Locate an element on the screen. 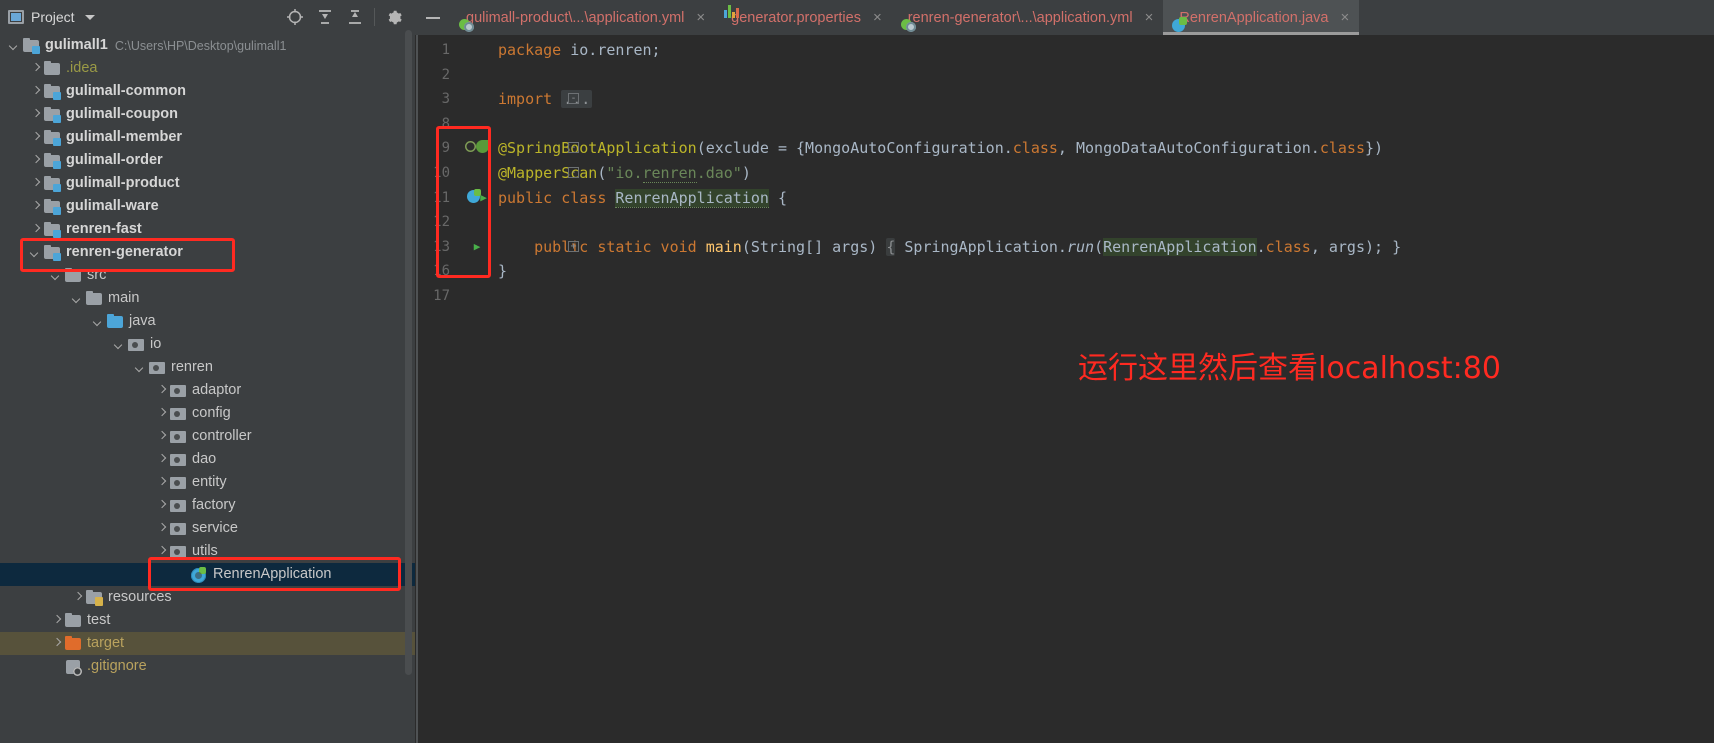 The width and height of the screenshot is (1714, 743). tree-item-entity: entity is located at coordinates (207, 482).